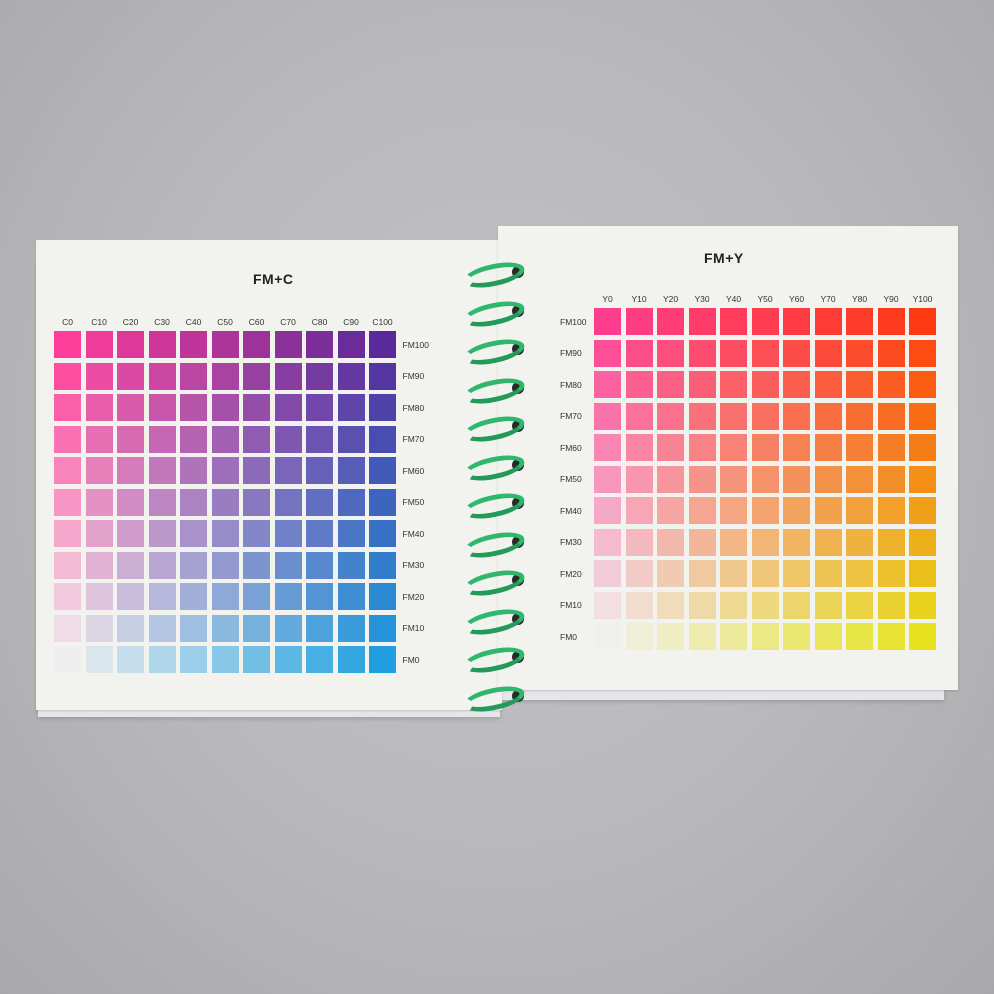 The image size is (994, 994). I want to click on row-label: FM30, so click(571, 542).